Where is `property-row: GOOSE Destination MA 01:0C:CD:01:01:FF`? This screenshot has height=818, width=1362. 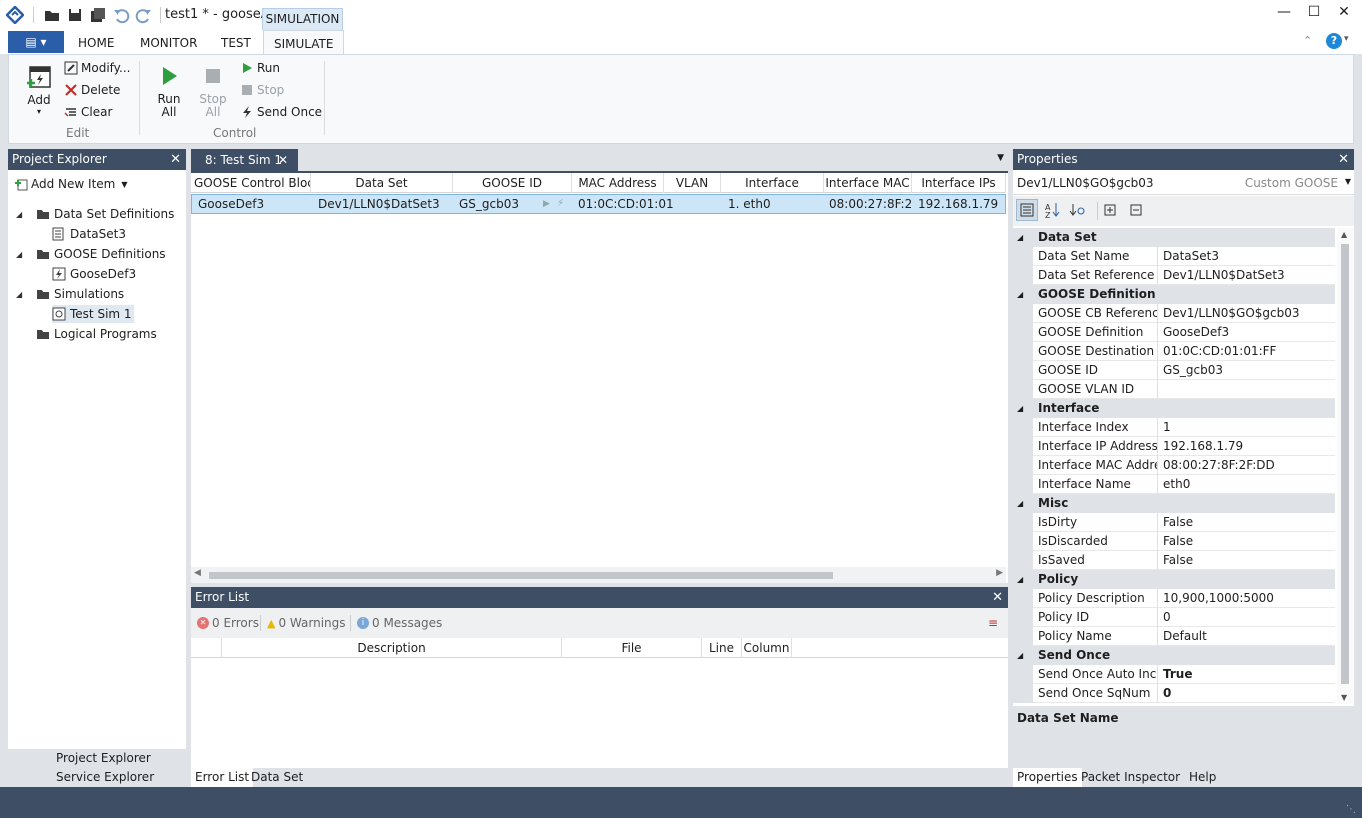
property-row: GOOSE Destination MA 01:0C:CD:01:01:FF is located at coordinates (1174, 351).